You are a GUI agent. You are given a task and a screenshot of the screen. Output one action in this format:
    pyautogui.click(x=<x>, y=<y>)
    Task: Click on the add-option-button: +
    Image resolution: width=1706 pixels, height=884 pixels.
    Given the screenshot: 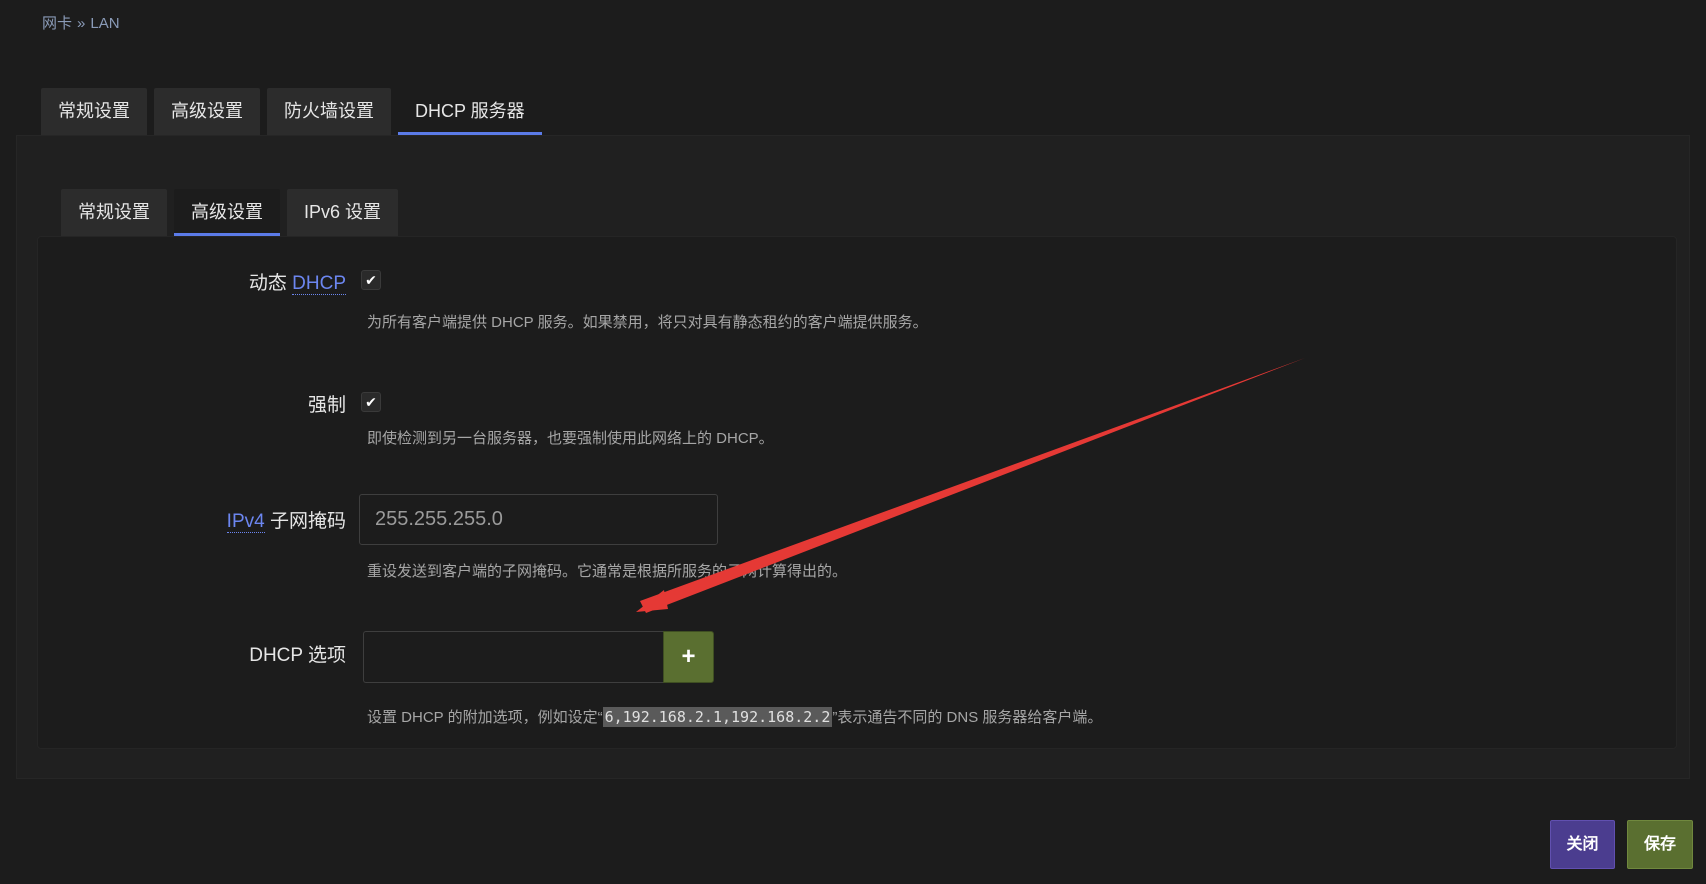 What is the action you would take?
    pyautogui.click(x=688, y=657)
    